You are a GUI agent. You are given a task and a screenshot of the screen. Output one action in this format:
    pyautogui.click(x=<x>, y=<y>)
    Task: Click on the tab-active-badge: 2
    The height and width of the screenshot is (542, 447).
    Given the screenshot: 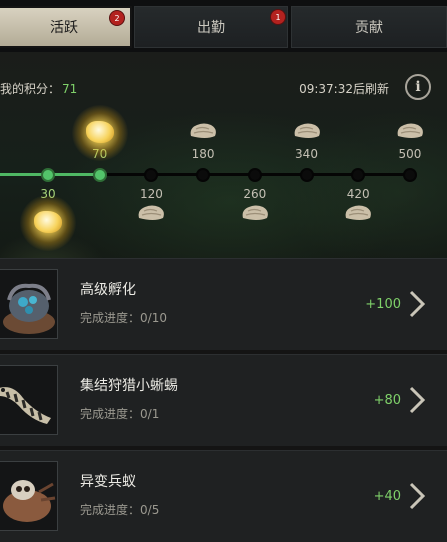 What is the action you would take?
    pyautogui.click(x=117, y=18)
    